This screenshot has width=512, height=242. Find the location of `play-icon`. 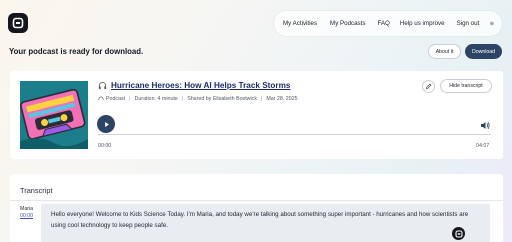

play-icon is located at coordinates (106, 124).